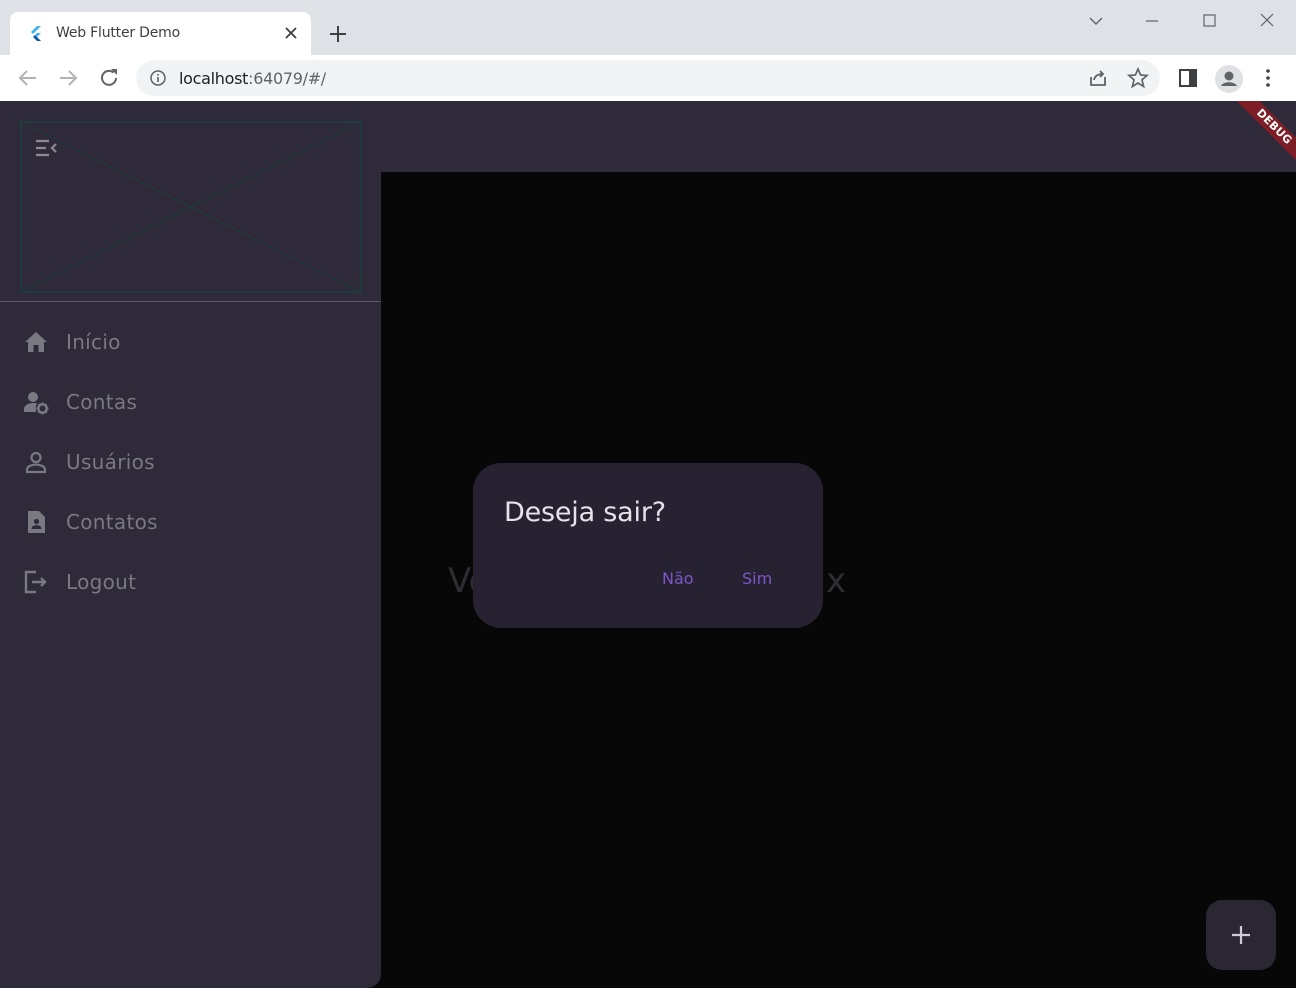 The image size is (1296, 988). What do you see at coordinates (585, 512) in the screenshot?
I see `dialog-title: Deseja sair?` at bounding box center [585, 512].